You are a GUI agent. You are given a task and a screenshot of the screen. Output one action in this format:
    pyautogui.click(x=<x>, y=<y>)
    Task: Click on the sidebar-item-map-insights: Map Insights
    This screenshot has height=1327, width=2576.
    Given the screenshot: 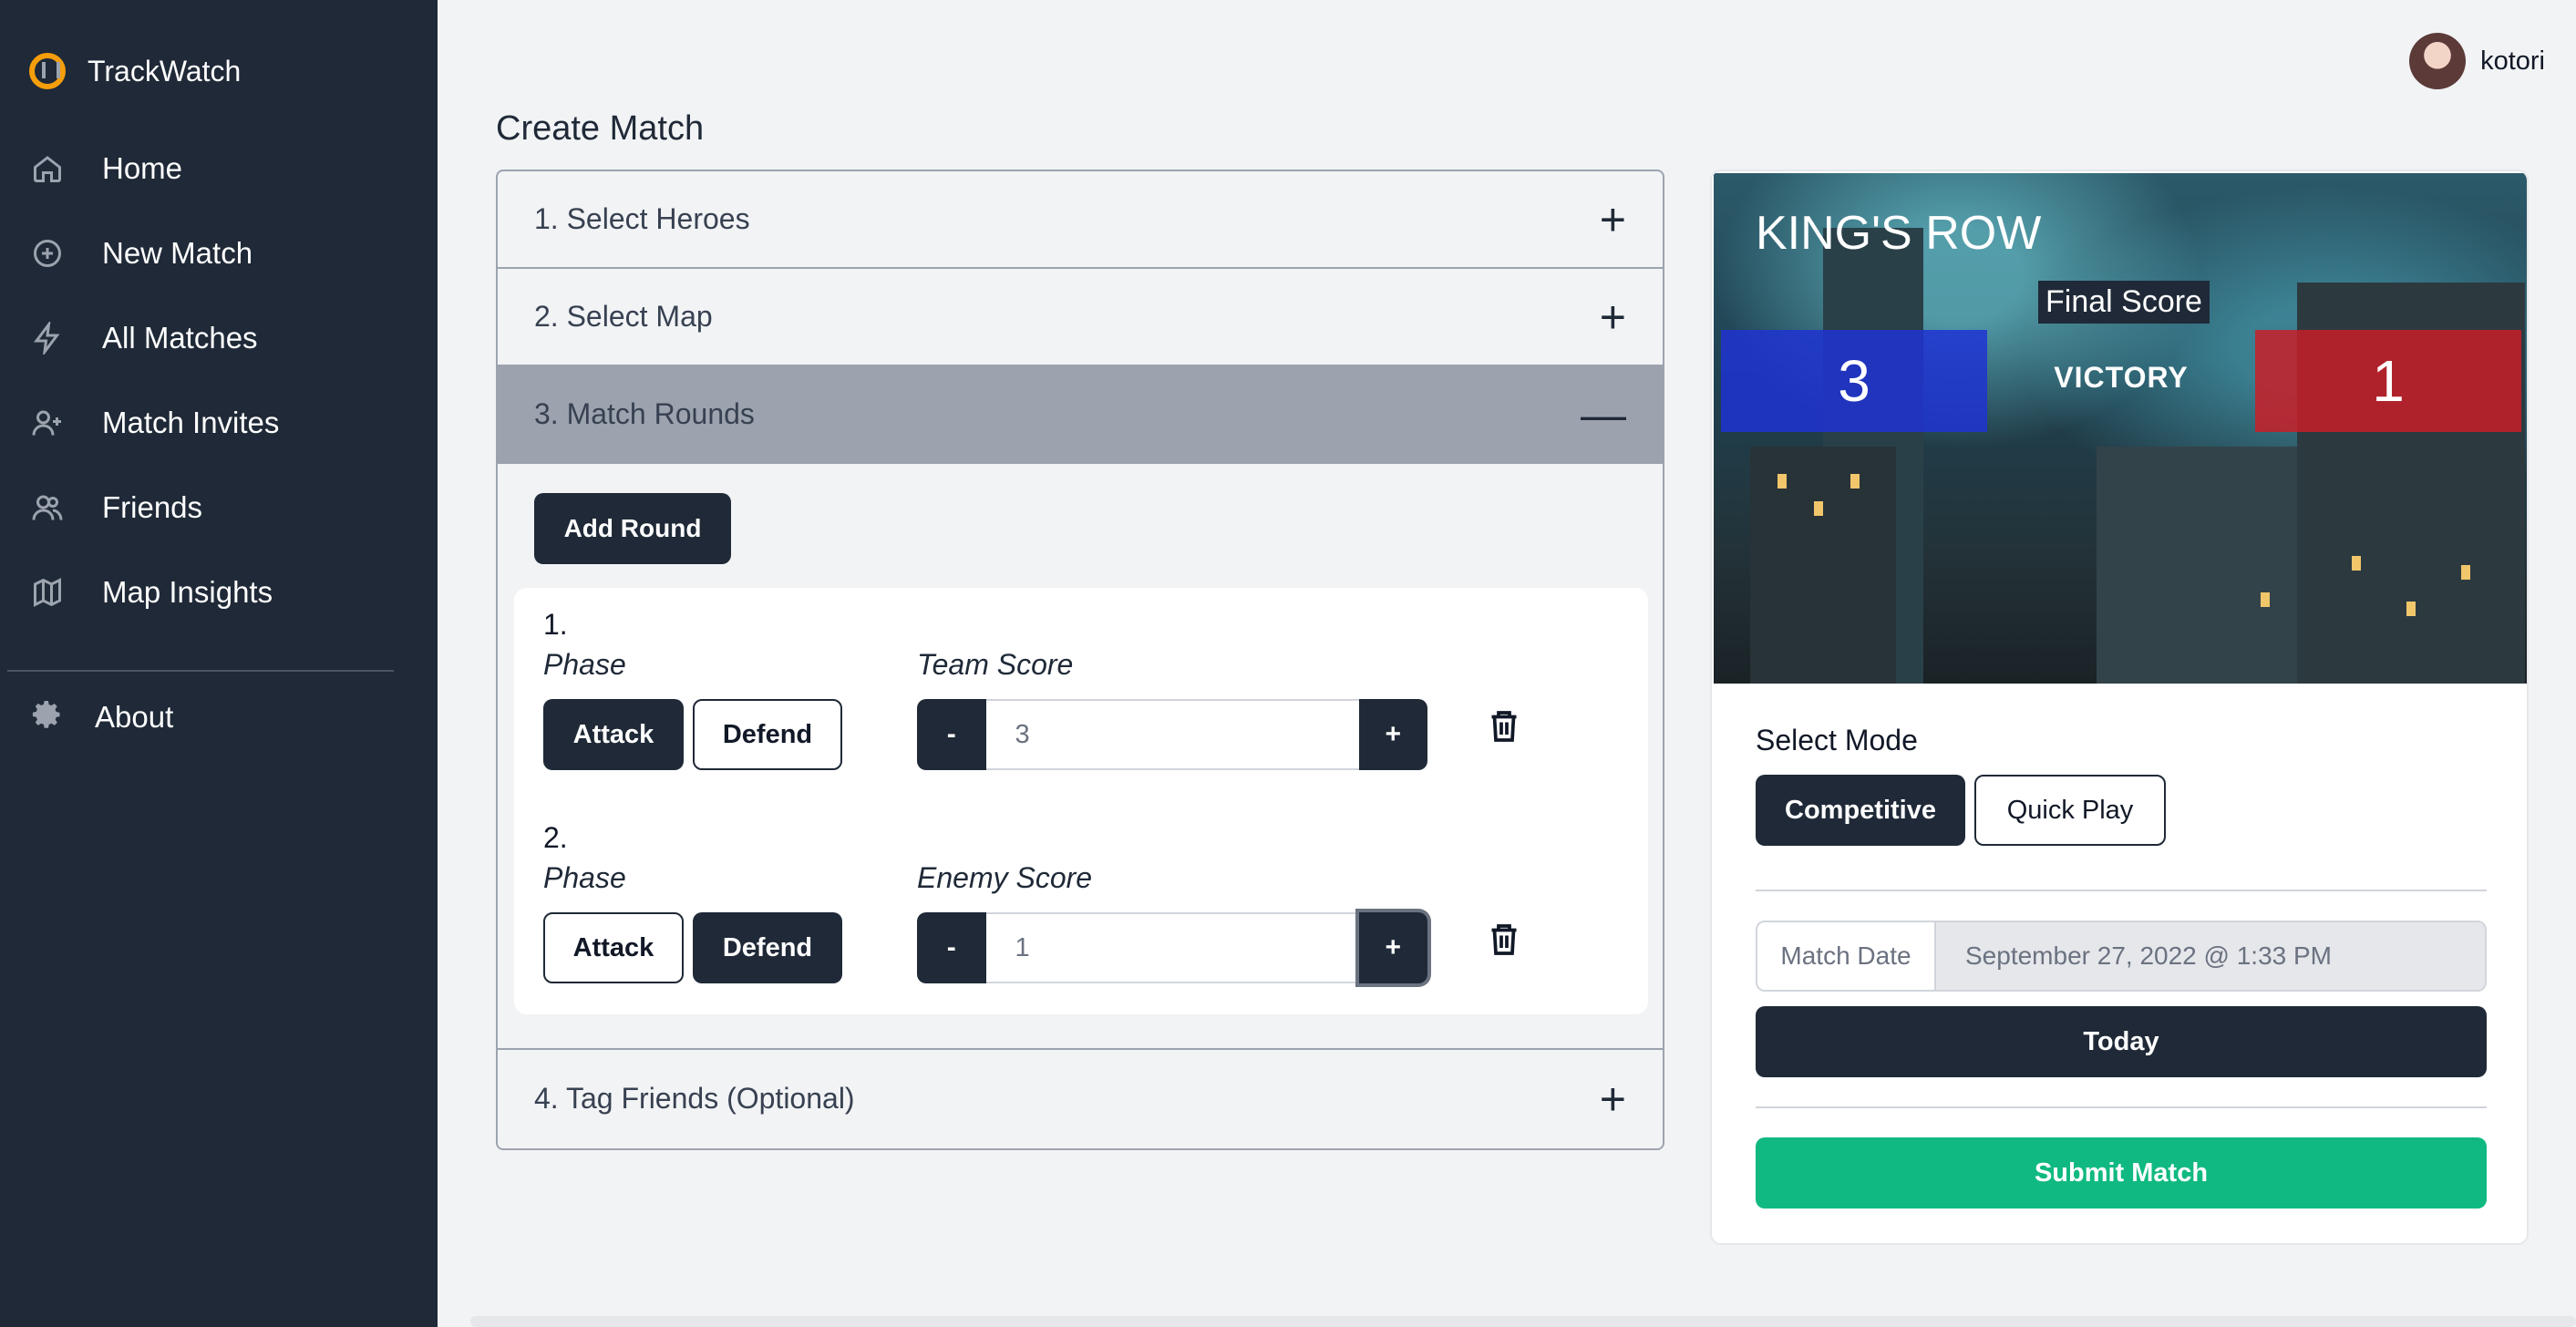 What is the action you would take?
    pyautogui.click(x=219, y=592)
    